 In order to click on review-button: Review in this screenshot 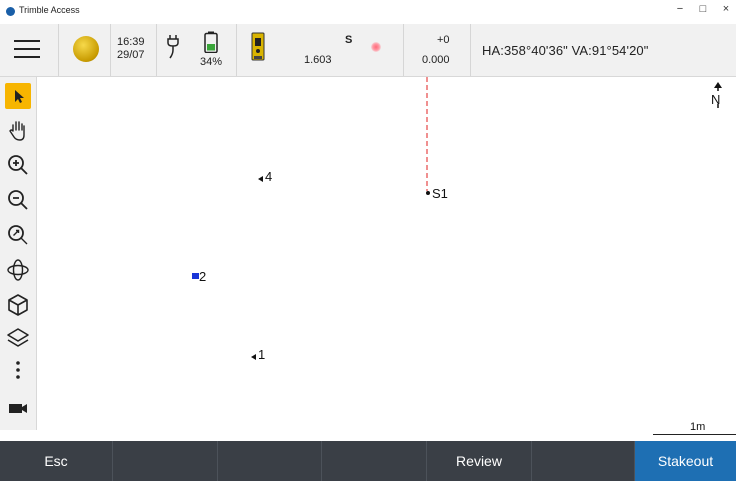, I will do `click(479, 461)`.